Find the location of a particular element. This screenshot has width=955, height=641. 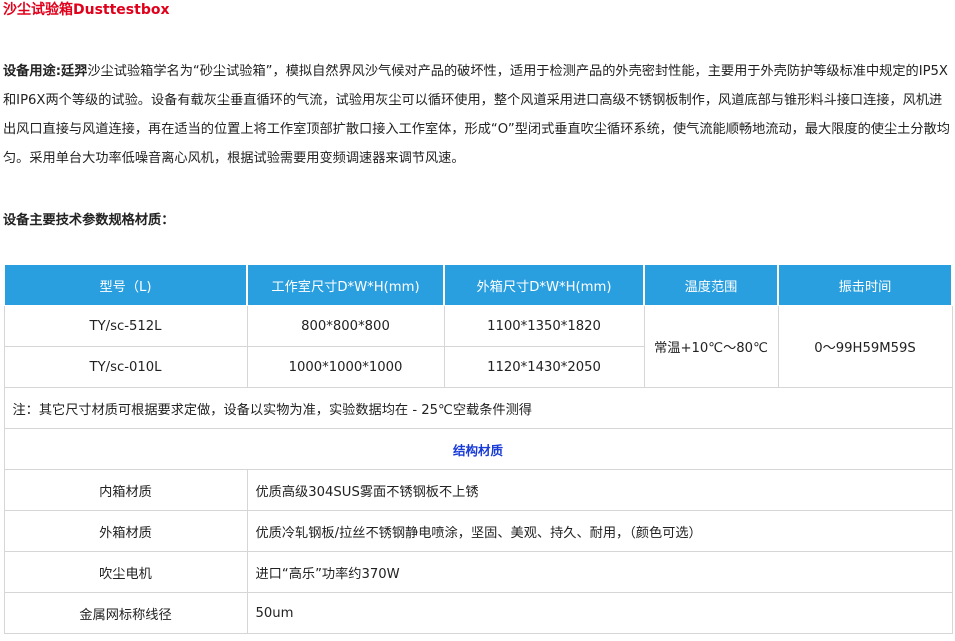

material-row: 内箱材质 优质高级304SUS雾面不锈钢板不上锈 is located at coordinates (478, 490).